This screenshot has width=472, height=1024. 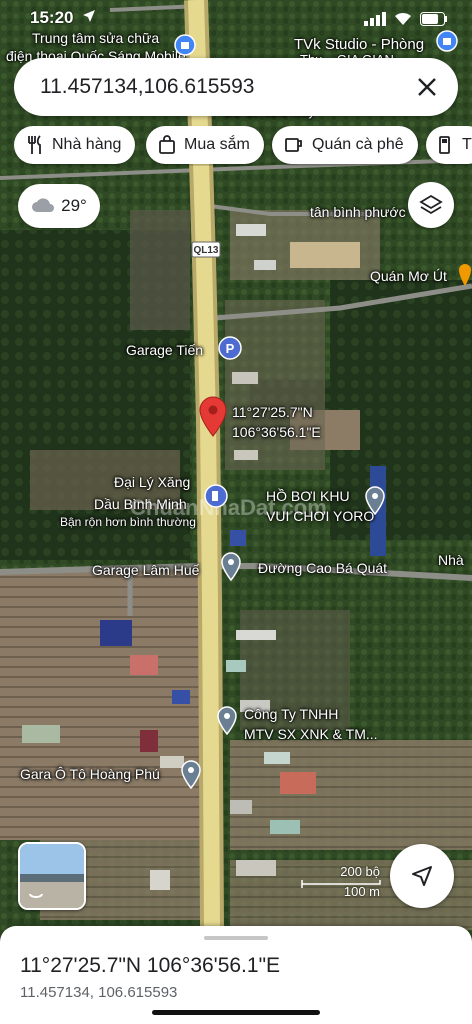 What do you see at coordinates (451, 560) in the screenshot?
I see `place-label: Nhà` at bounding box center [451, 560].